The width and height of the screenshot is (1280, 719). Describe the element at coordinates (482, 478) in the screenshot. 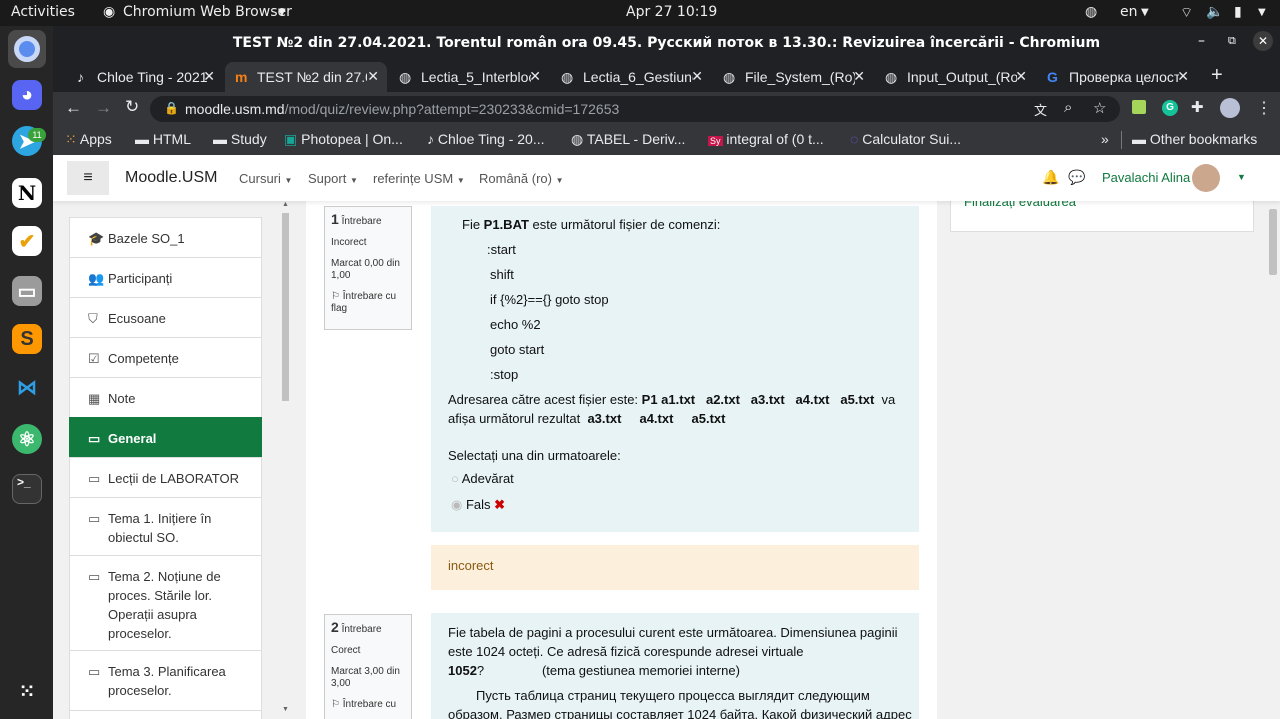

I see `option-adevarat: ○ Adevărat` at that location.